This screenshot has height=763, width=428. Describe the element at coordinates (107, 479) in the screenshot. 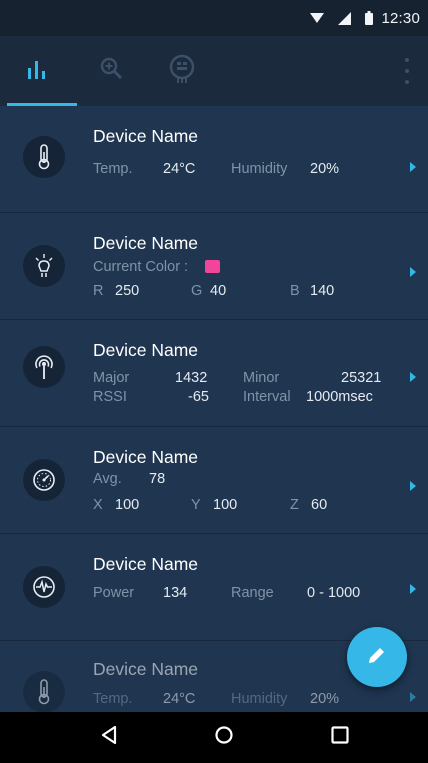

I see `avg-label: Avg.` at that location.